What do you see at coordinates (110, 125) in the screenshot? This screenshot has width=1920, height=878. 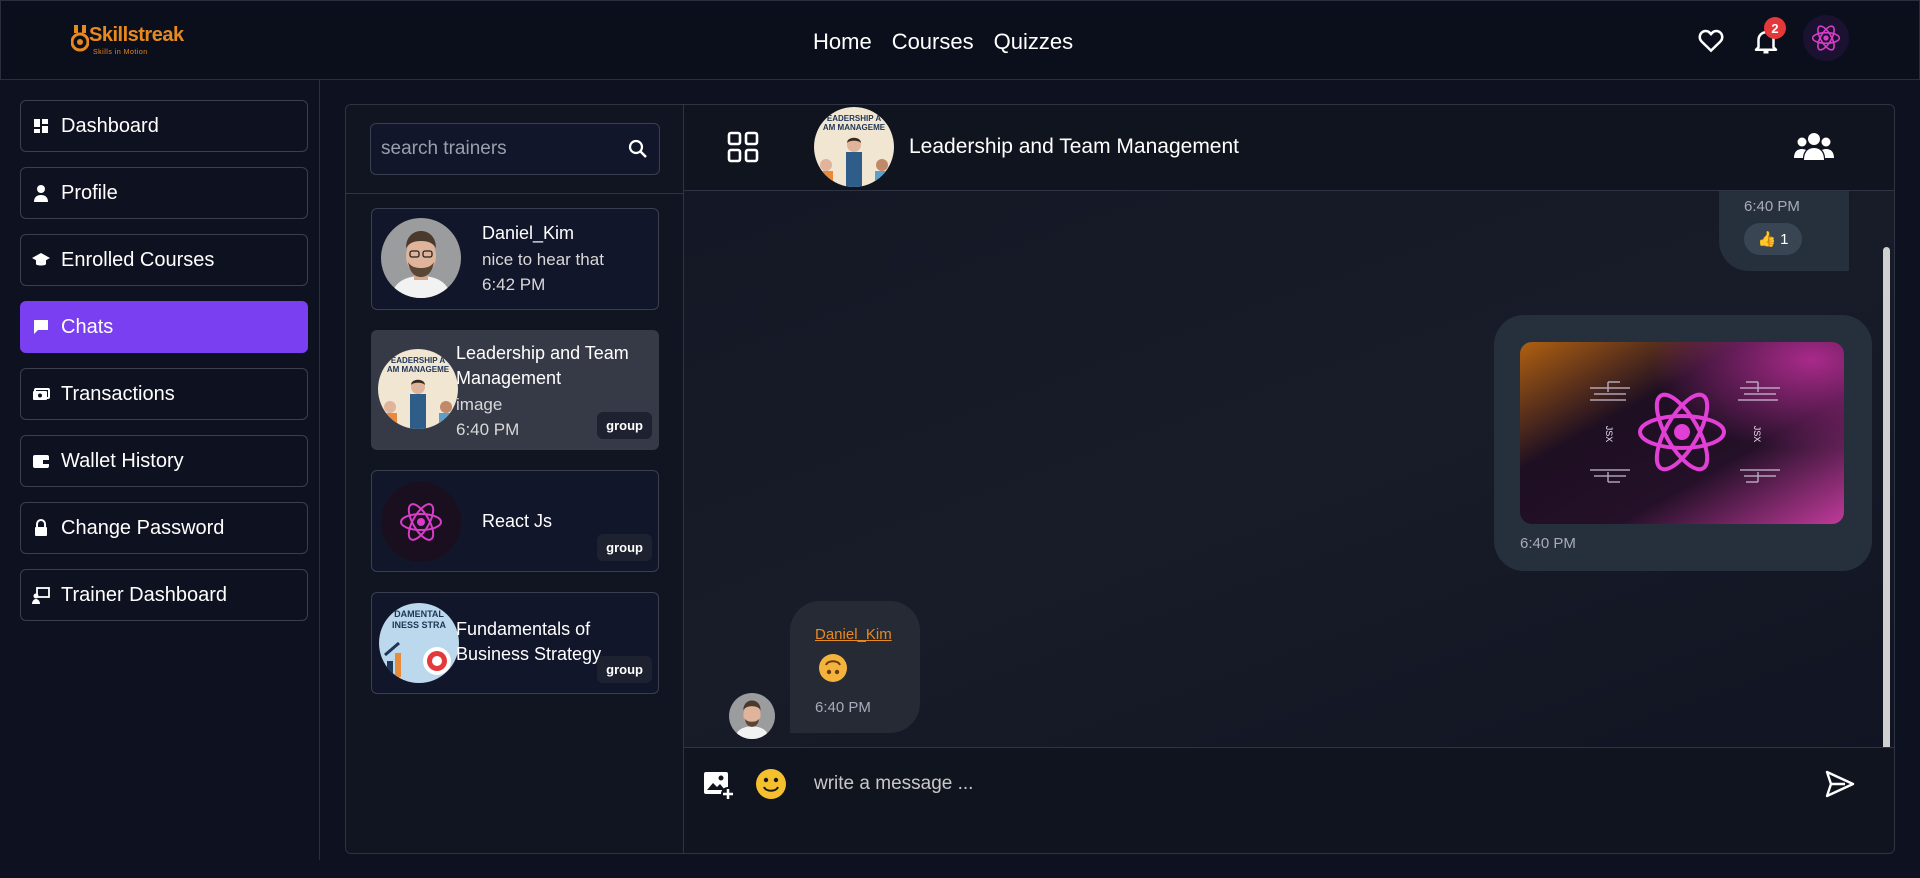 I see `sidebar-item-label: Dashboard` at bounding box center [110, 125].